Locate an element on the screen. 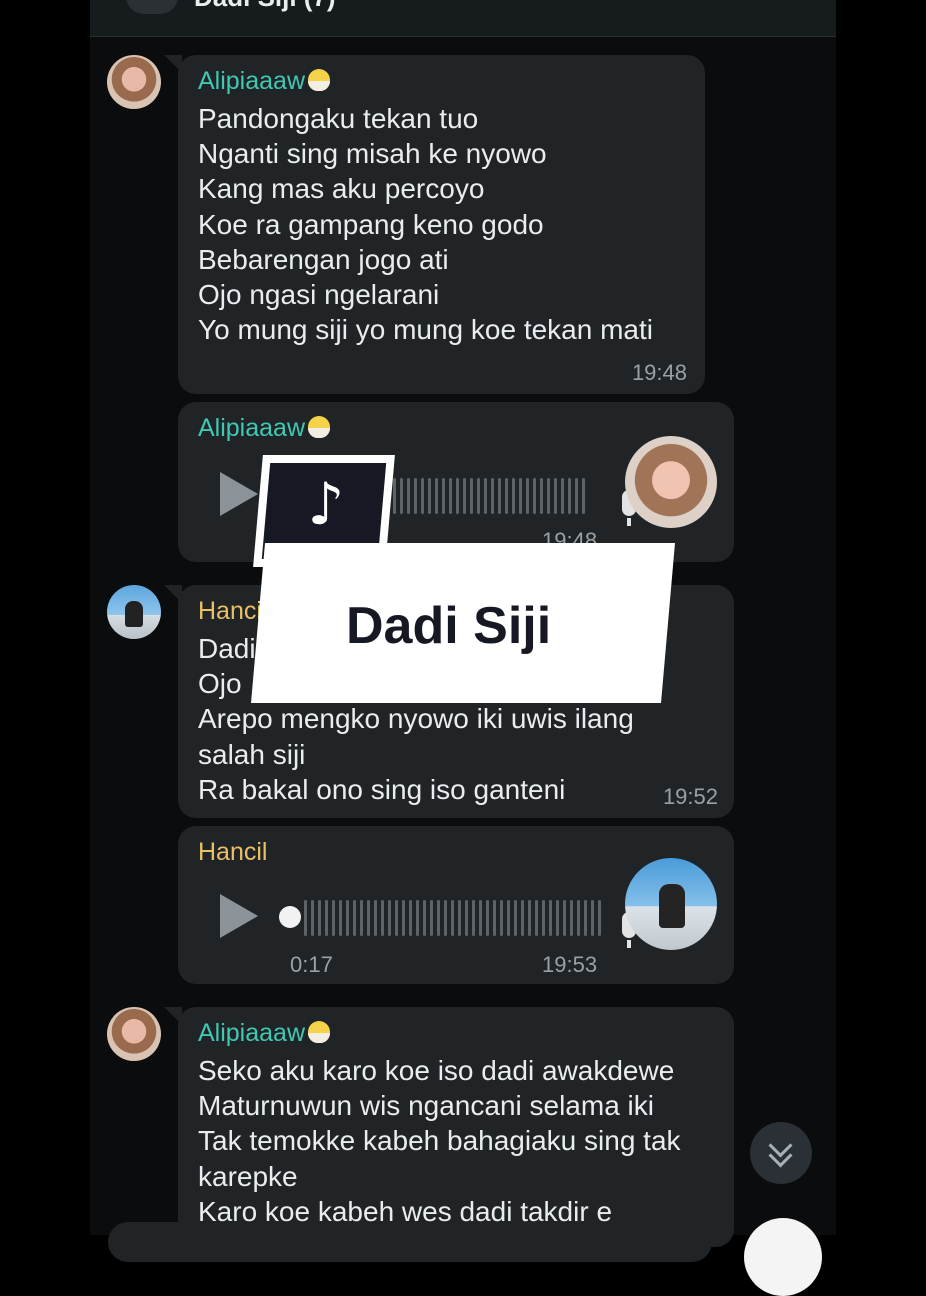  tiktok-logo-icon: ♪ is located at coordinates (326, 504).